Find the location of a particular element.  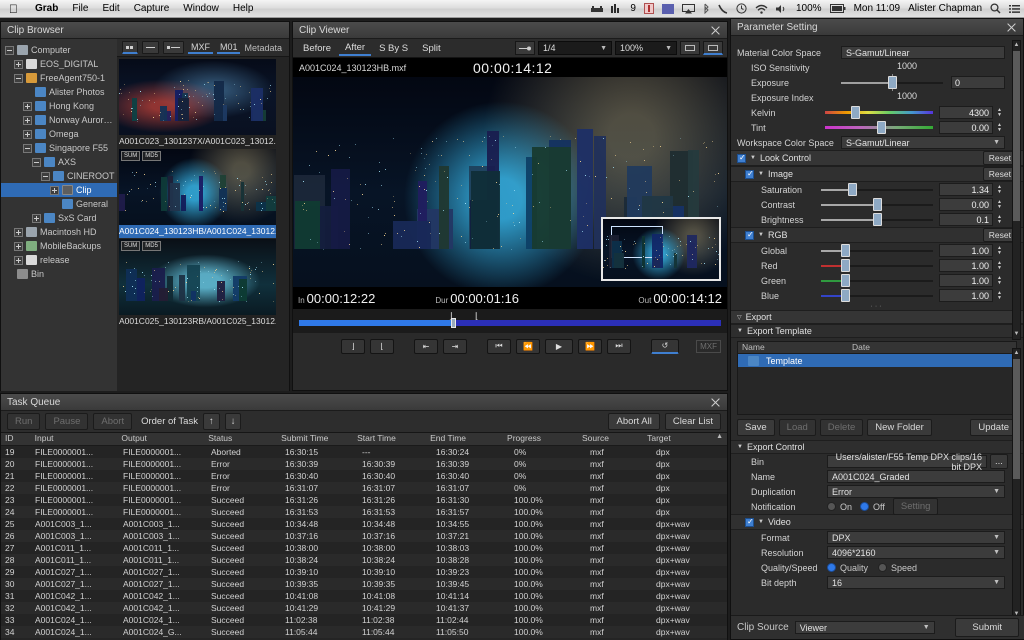

tree-item-mobilebackups: MobileBackups is located at coordinates (59, 246).